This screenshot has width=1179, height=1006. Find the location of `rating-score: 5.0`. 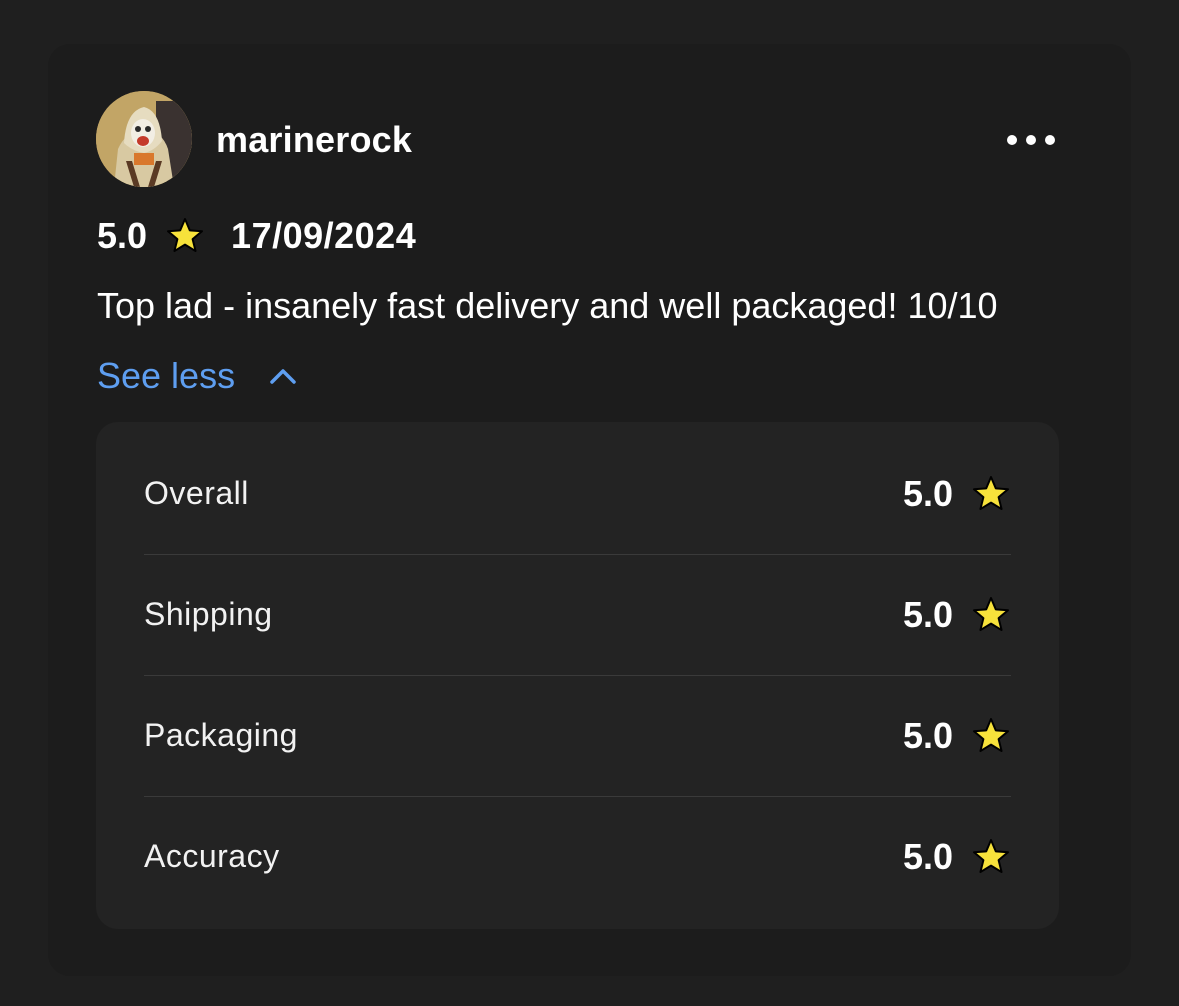

rating-score: 5.0 is located at coordinates (122, 235).